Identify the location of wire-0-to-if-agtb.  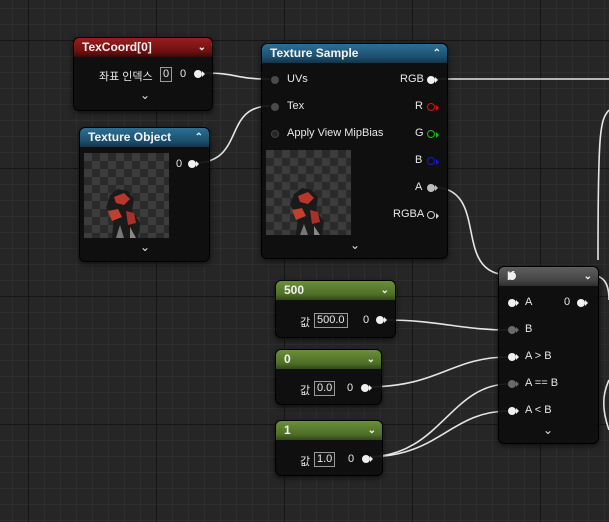
(437, 372).